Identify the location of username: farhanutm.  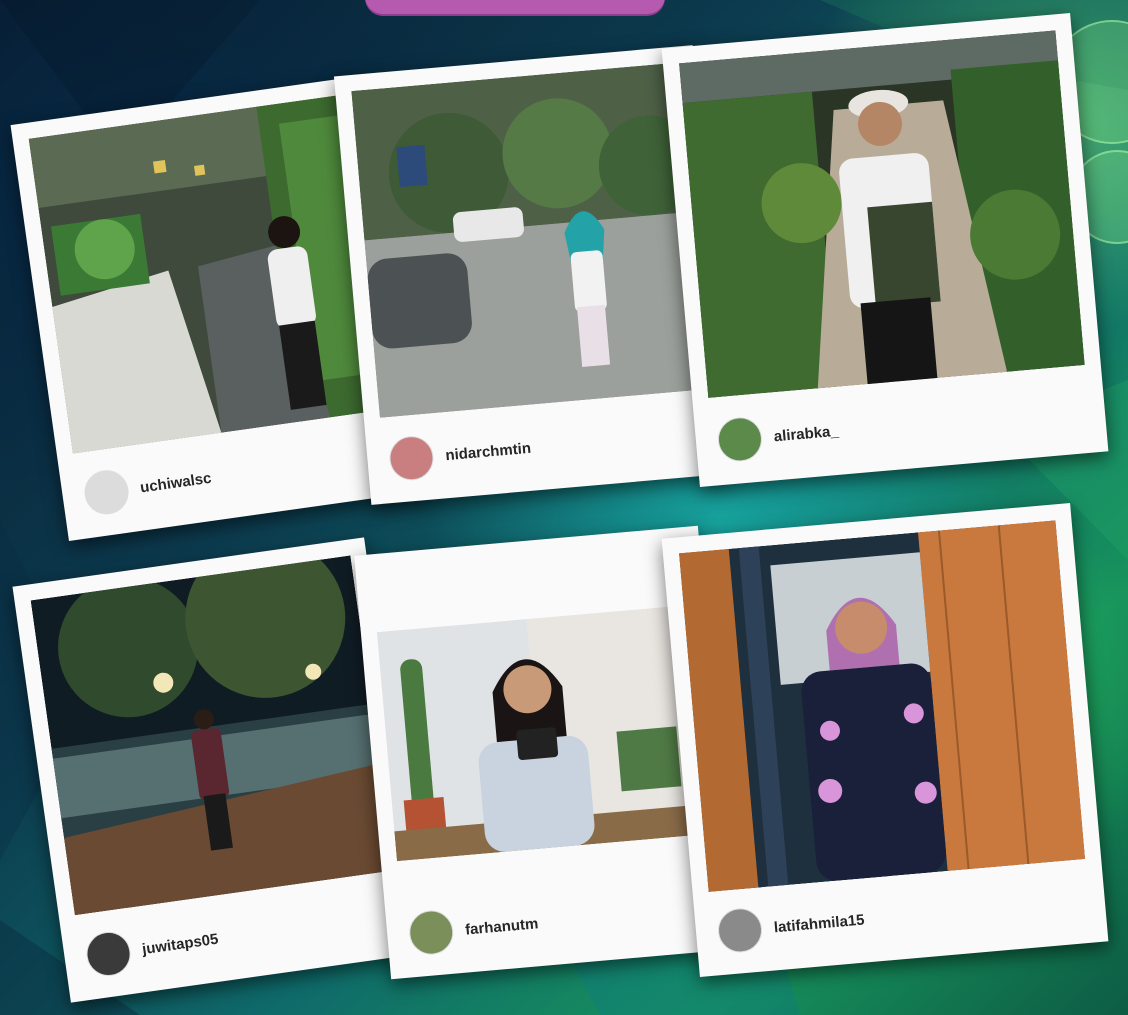
(501, 926).